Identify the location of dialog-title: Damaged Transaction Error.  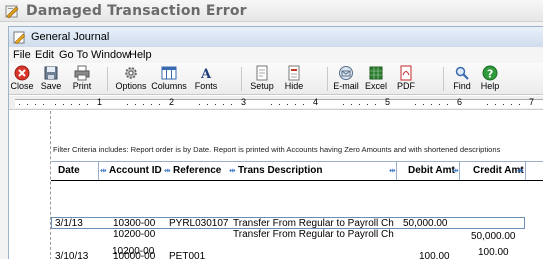
(136, 11).